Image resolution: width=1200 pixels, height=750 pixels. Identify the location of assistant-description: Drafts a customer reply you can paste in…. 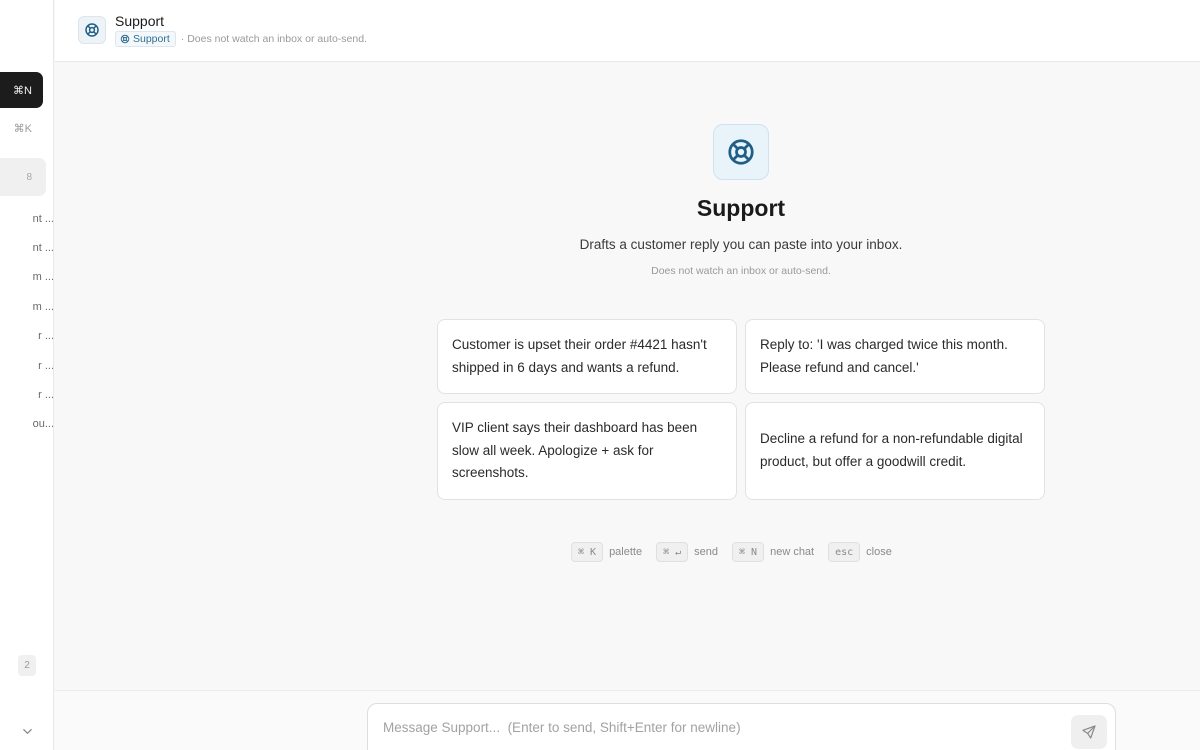
(741, 244).